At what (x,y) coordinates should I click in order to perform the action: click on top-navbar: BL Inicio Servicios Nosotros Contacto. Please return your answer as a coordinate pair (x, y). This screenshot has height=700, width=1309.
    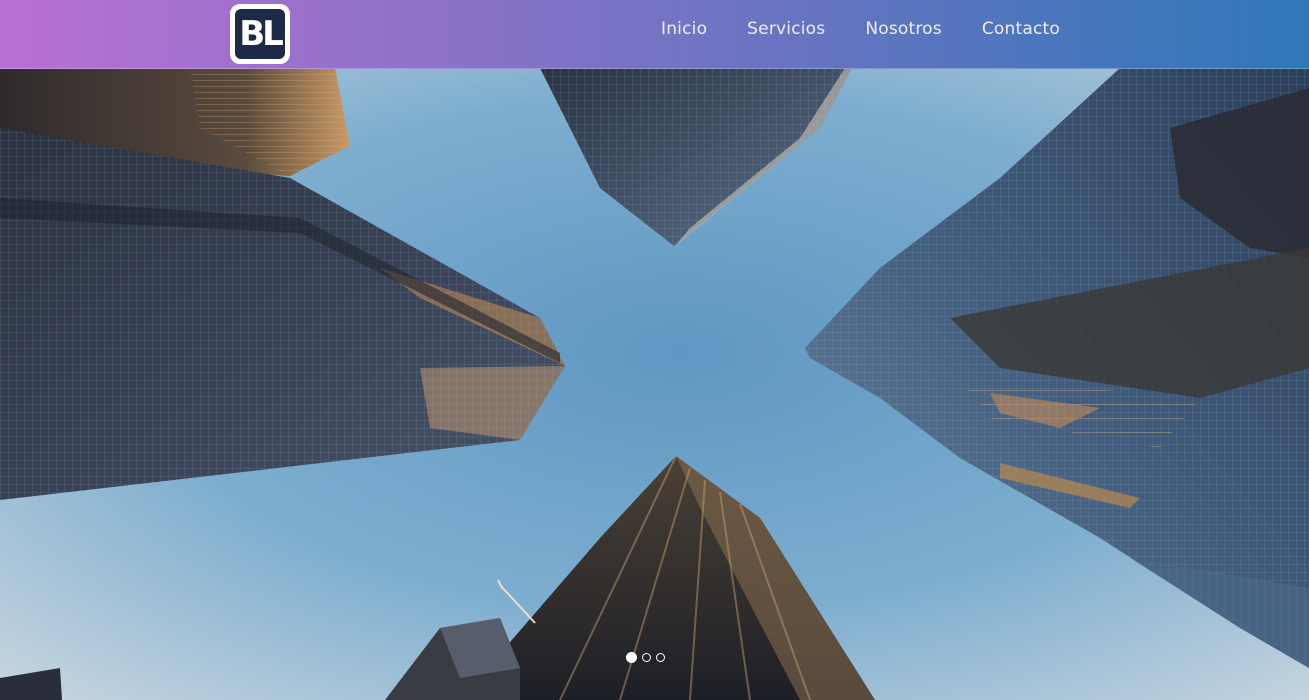
    Looking at the image, I should click on (654, 34).